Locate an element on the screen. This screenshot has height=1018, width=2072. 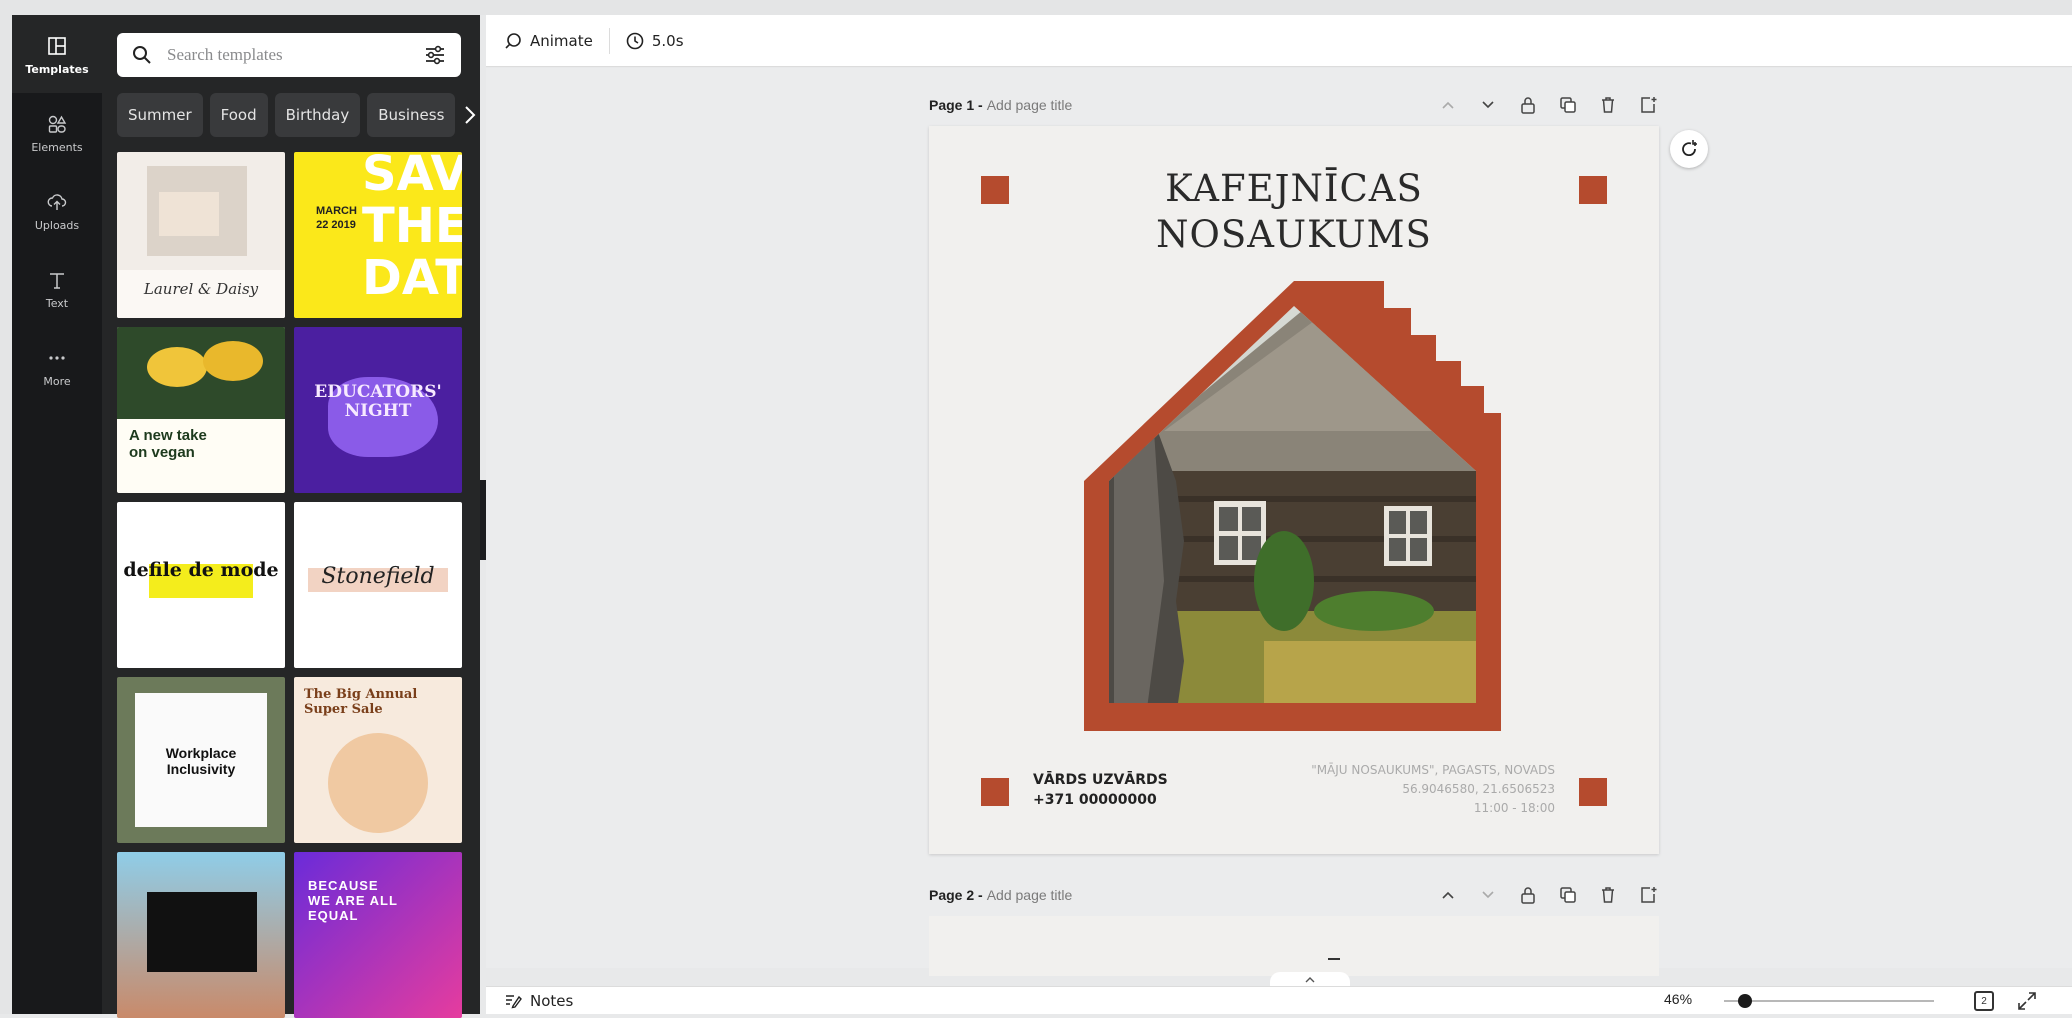
contact-block: VĀRDS UZVĀRDS +371 00000000 is located at coordinates (1100, 790).